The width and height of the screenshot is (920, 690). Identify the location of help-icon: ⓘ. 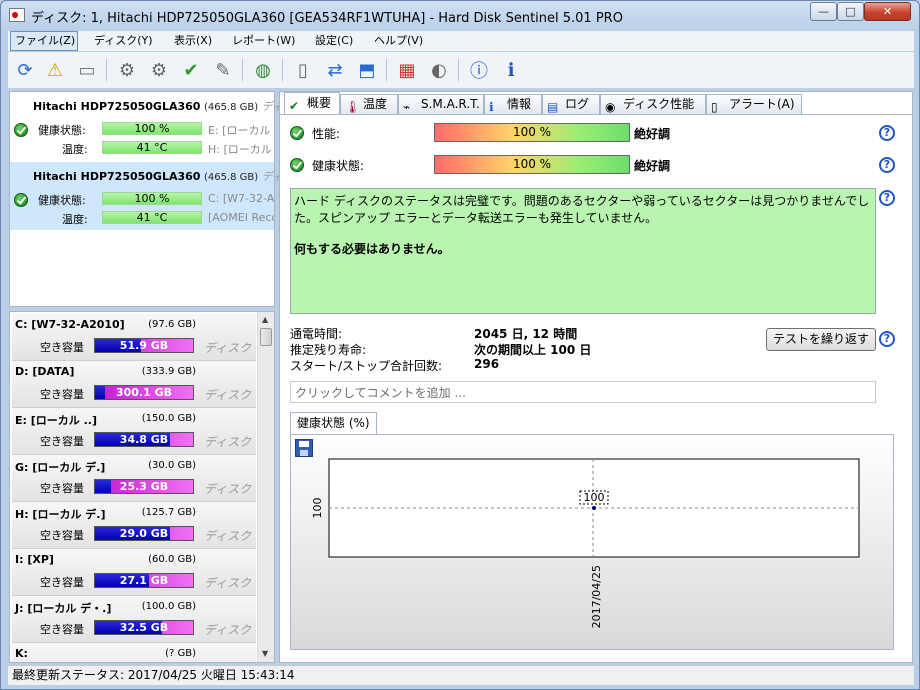
(479, 70).